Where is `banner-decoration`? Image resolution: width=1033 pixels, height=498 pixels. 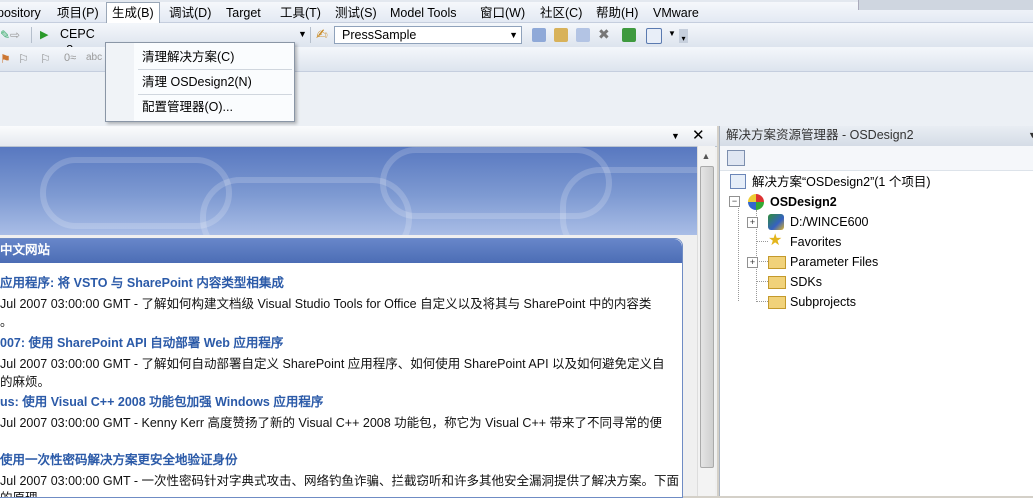 banner-decoration is located at coordinates (628, 201).